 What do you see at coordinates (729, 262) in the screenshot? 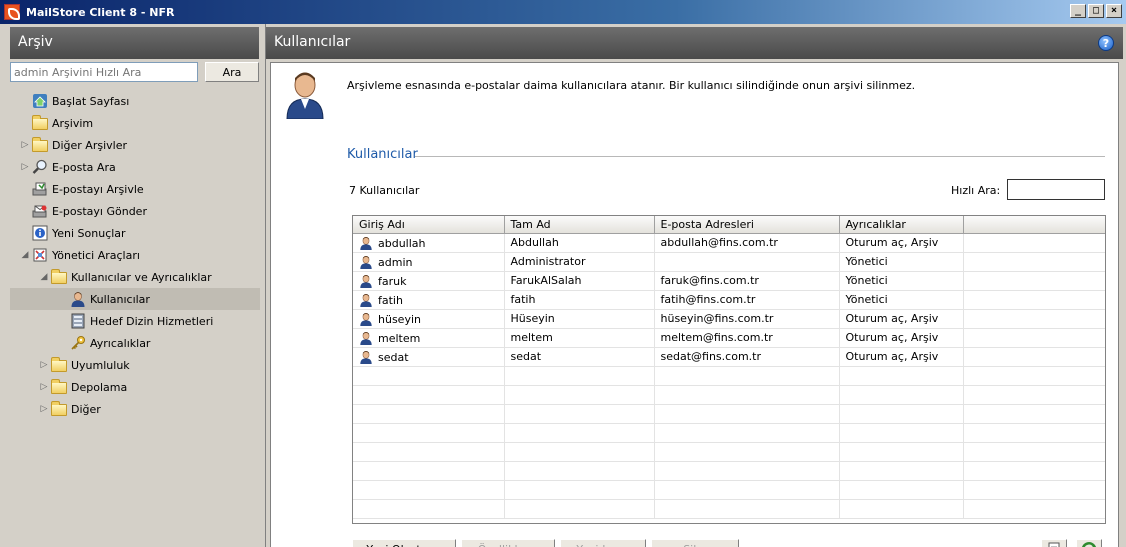
I see `table-row: admin Administrator Yönetici` at bounding box center [729, 262].